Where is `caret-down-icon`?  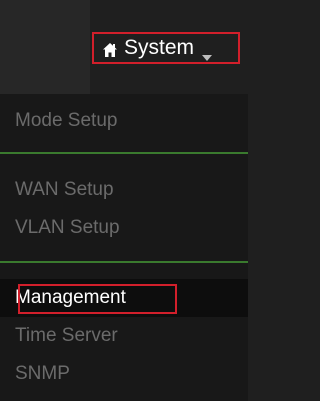
caret-down-icon is located at coordinates (207, 52).